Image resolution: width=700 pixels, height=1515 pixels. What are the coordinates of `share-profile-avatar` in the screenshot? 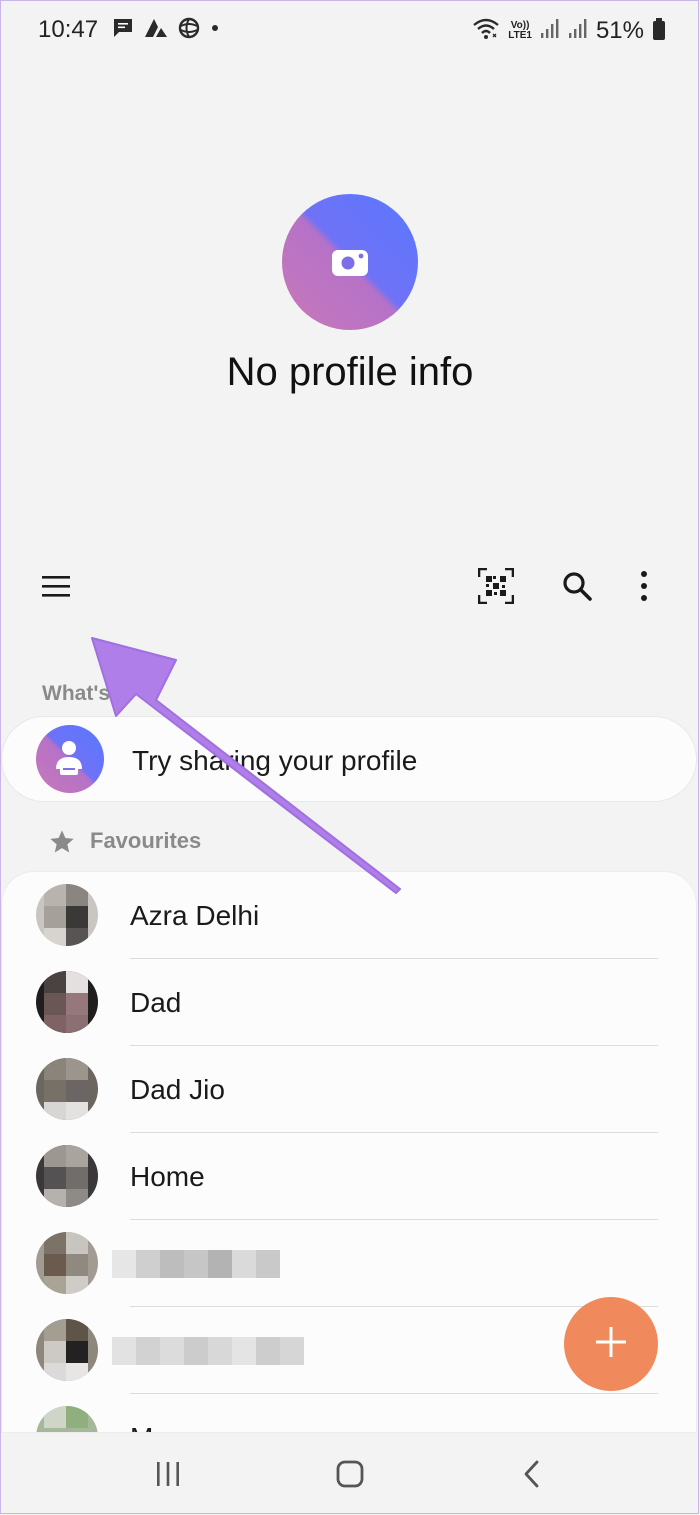 It's located at (70, 759).